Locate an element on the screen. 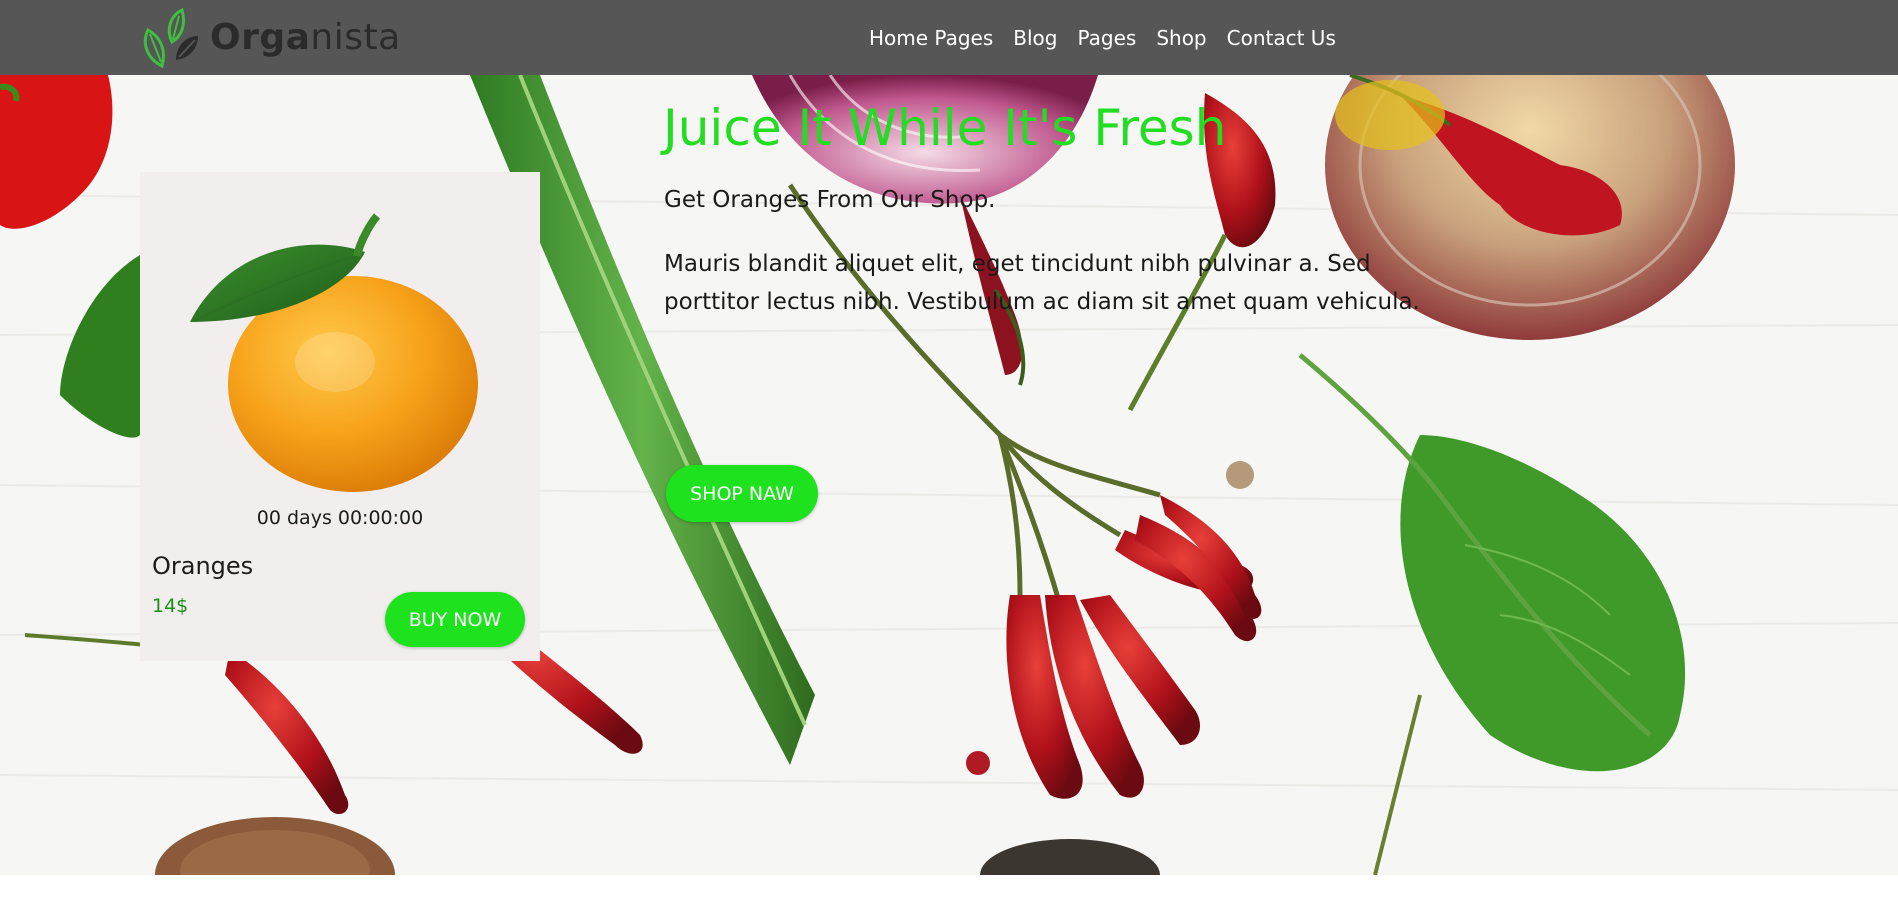 Image resolution: width=1898 pixels, height=920 pixels. logo-text-strong: Orga is located at coordinates (260, 37).